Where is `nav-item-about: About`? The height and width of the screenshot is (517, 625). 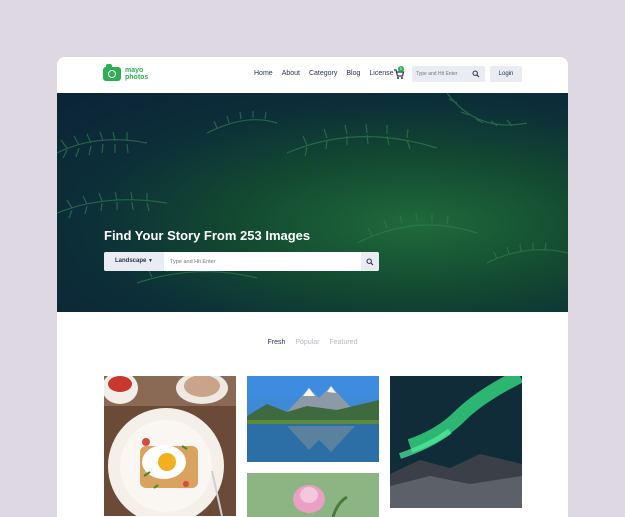
nav-item-about: About is located at coordinates (291, 73).